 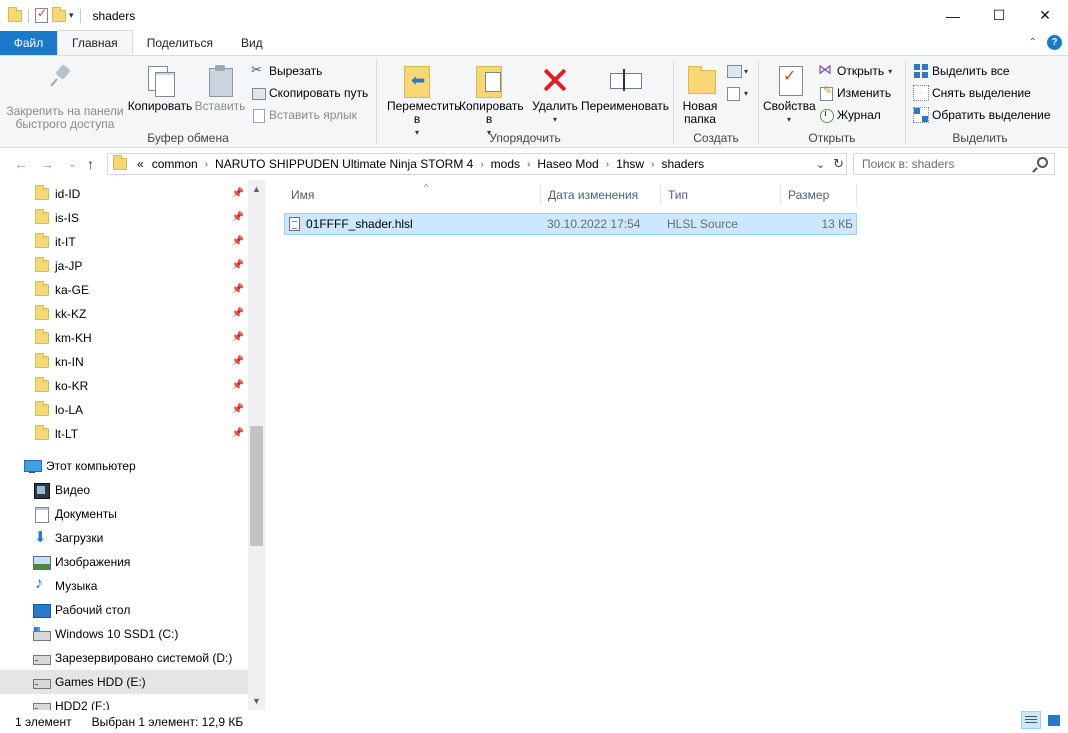 I want to click on breadcrumb-item: mods, so click(x=505, y=164).